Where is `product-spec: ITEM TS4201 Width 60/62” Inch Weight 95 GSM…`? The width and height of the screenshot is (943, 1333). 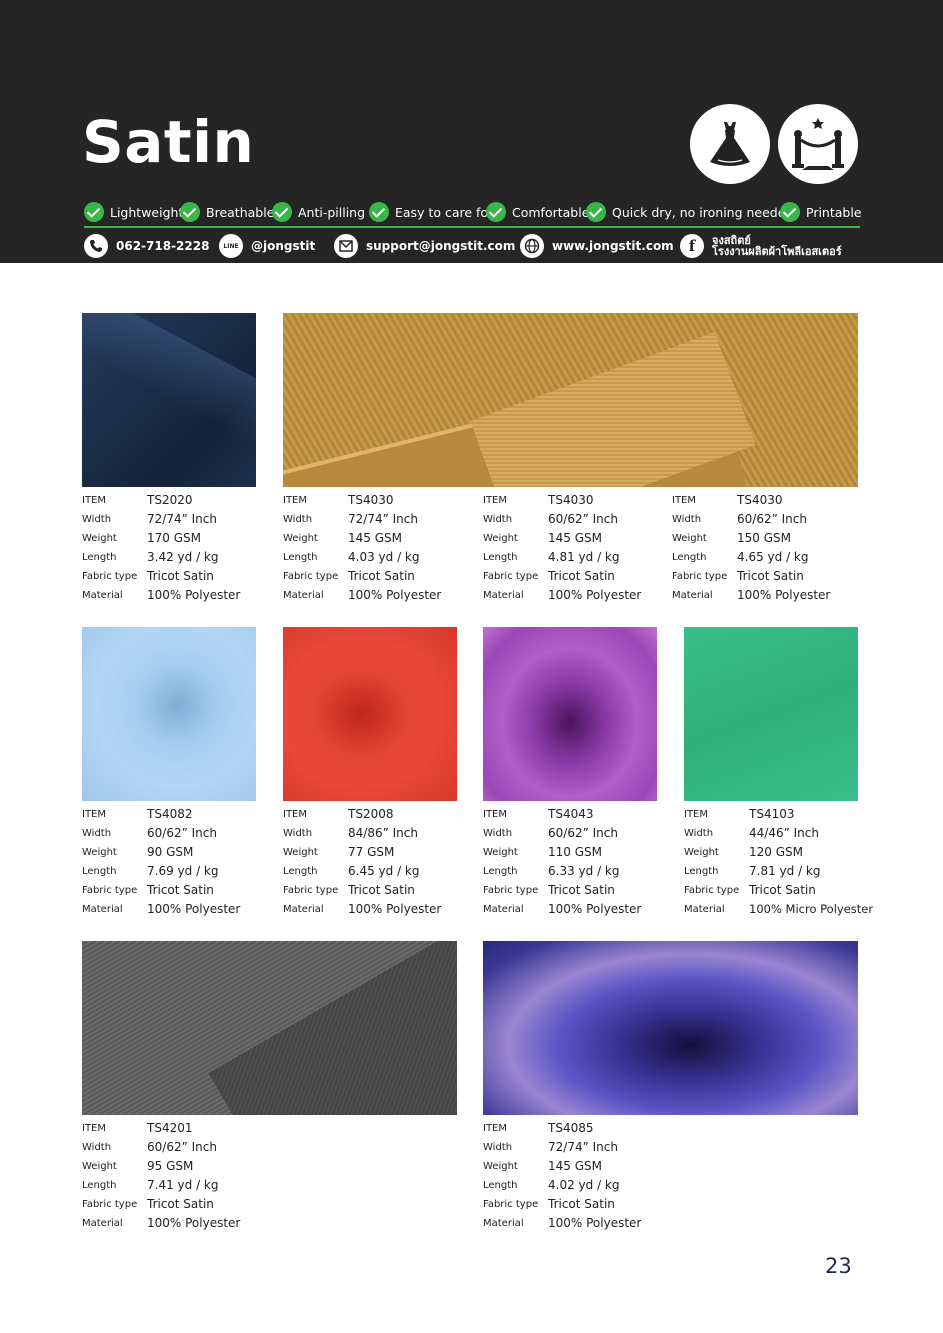 product-spec: ITEM TS4201 Width 60/62” Inch Weight 95 GSM… is located at coordinates (161, 1175).